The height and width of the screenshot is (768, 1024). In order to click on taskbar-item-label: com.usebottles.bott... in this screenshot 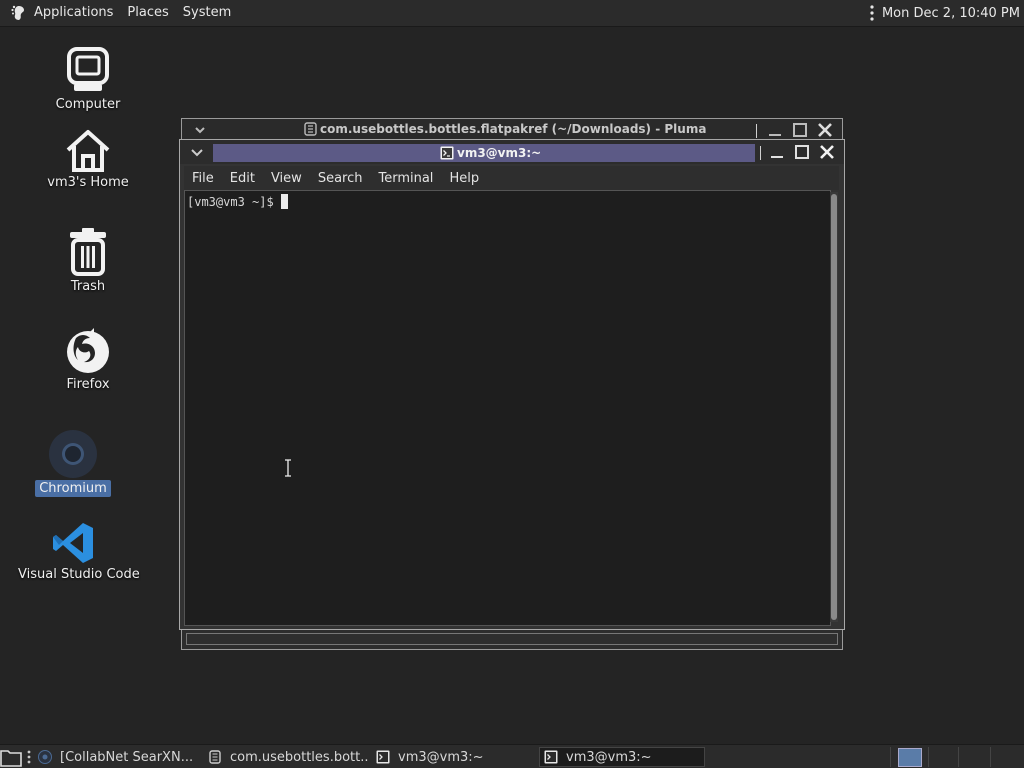, I will do `click(299, 757)`.